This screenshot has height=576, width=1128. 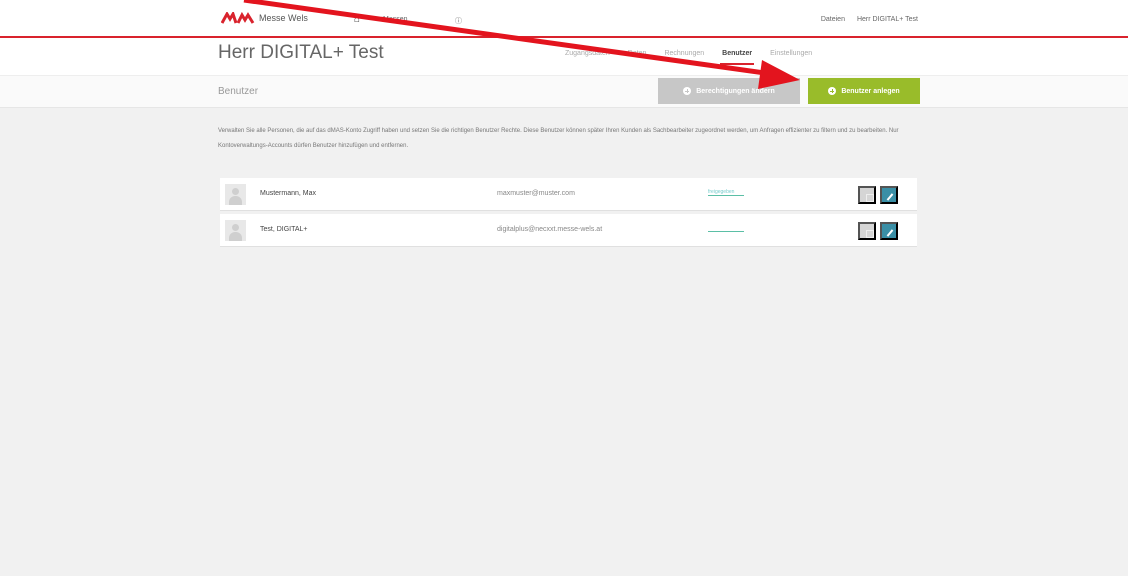 What do you see at coordinates (833, 19) in the screenshot?
I see `nav-dateien: Dateien` at bounding box center [833, 19].